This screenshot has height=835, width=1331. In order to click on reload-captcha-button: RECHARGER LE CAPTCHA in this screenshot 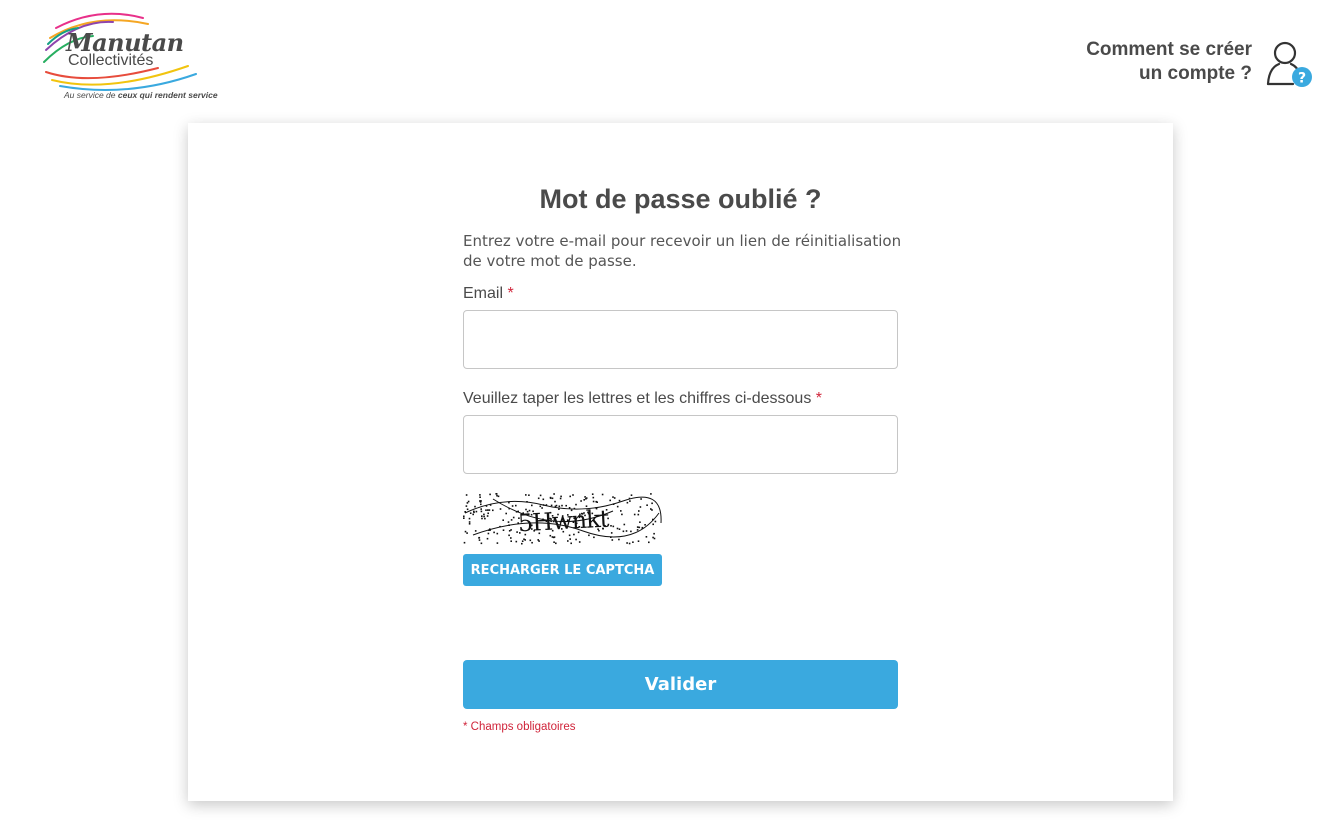, I will do `click(562, 570)`.